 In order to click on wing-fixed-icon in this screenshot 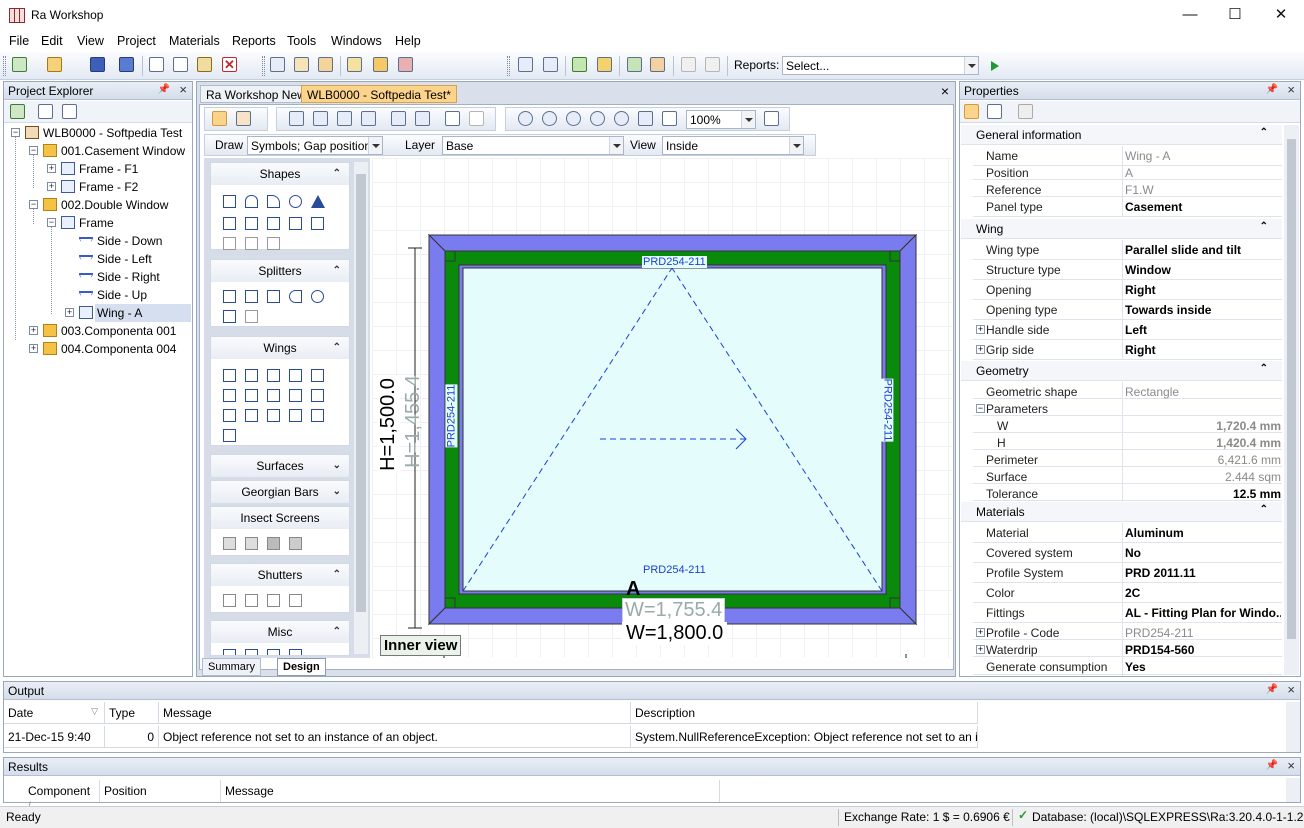, I will do `click(317, 395)`.